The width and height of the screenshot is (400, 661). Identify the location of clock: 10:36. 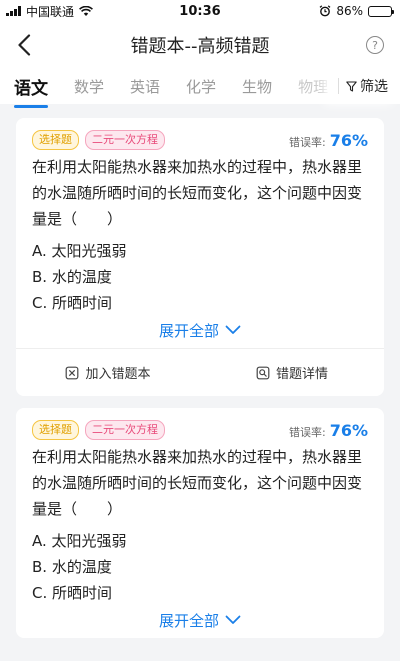
(200, 11).